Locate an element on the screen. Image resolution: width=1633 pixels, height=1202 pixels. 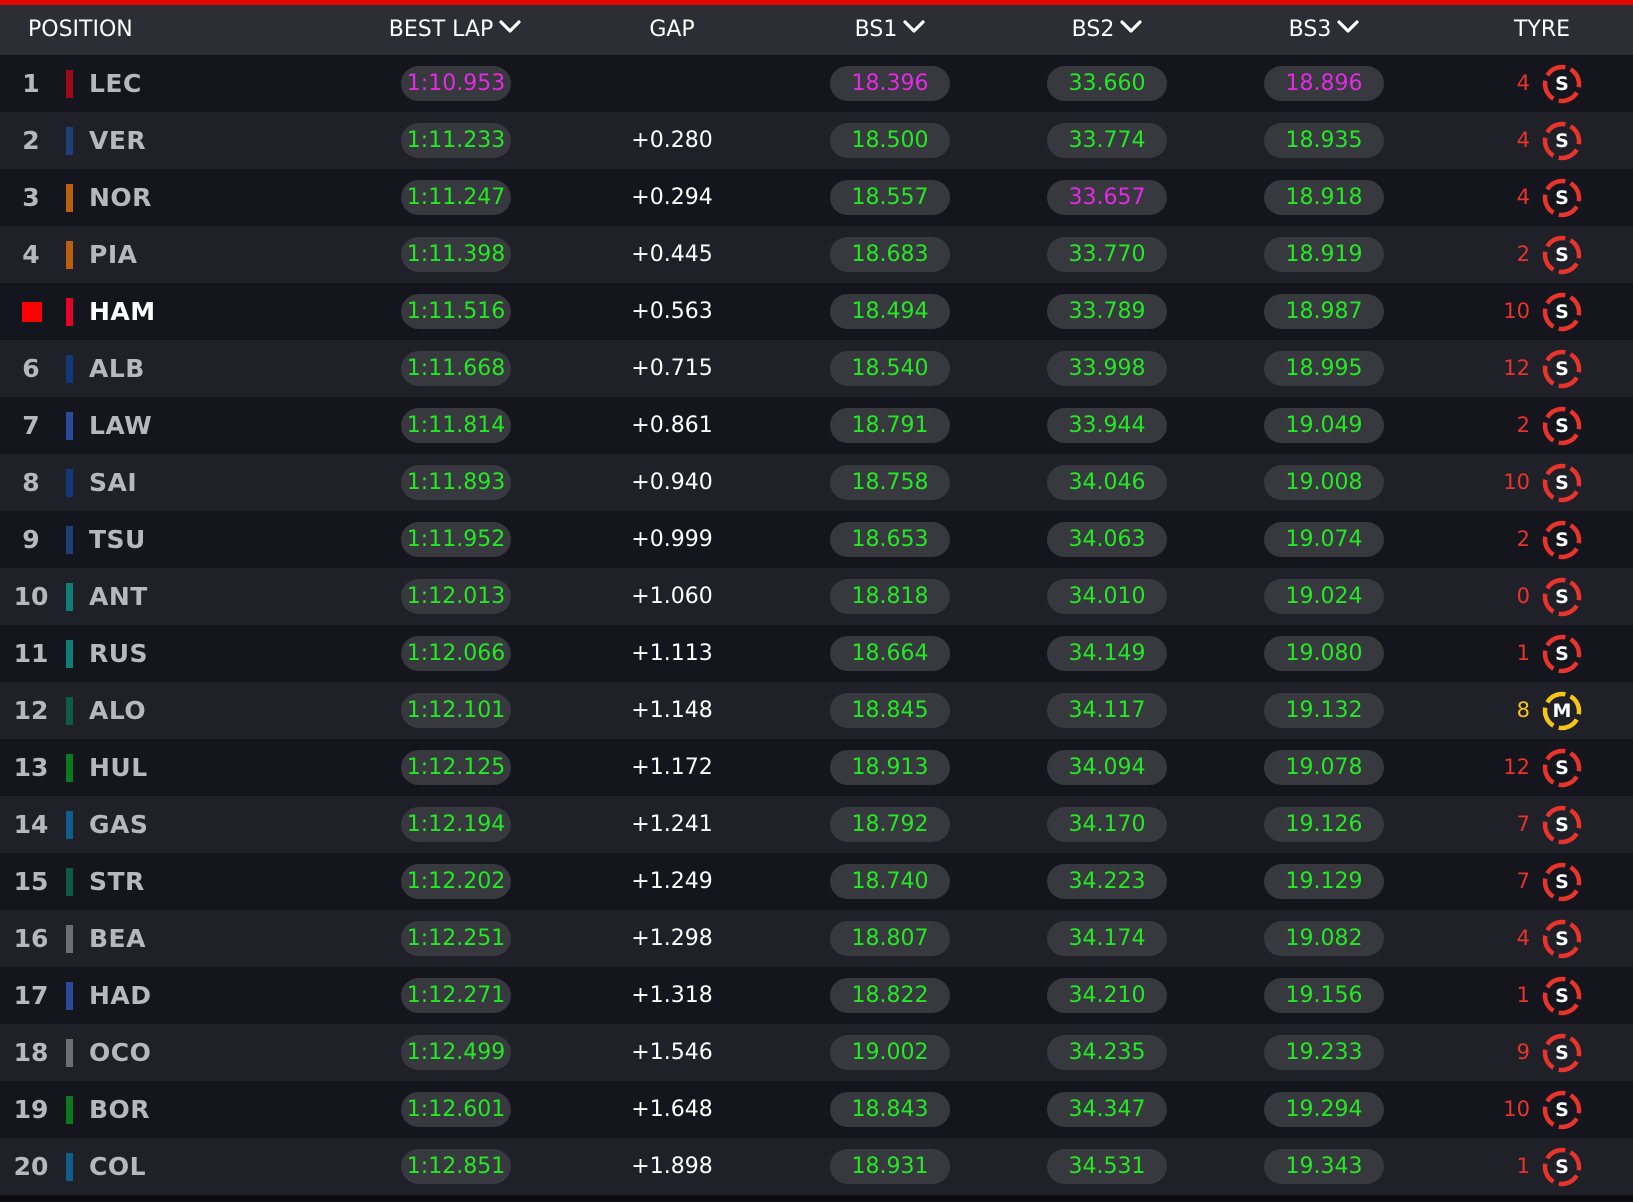
driver-code: TSU is located at coordinates (117, 539).